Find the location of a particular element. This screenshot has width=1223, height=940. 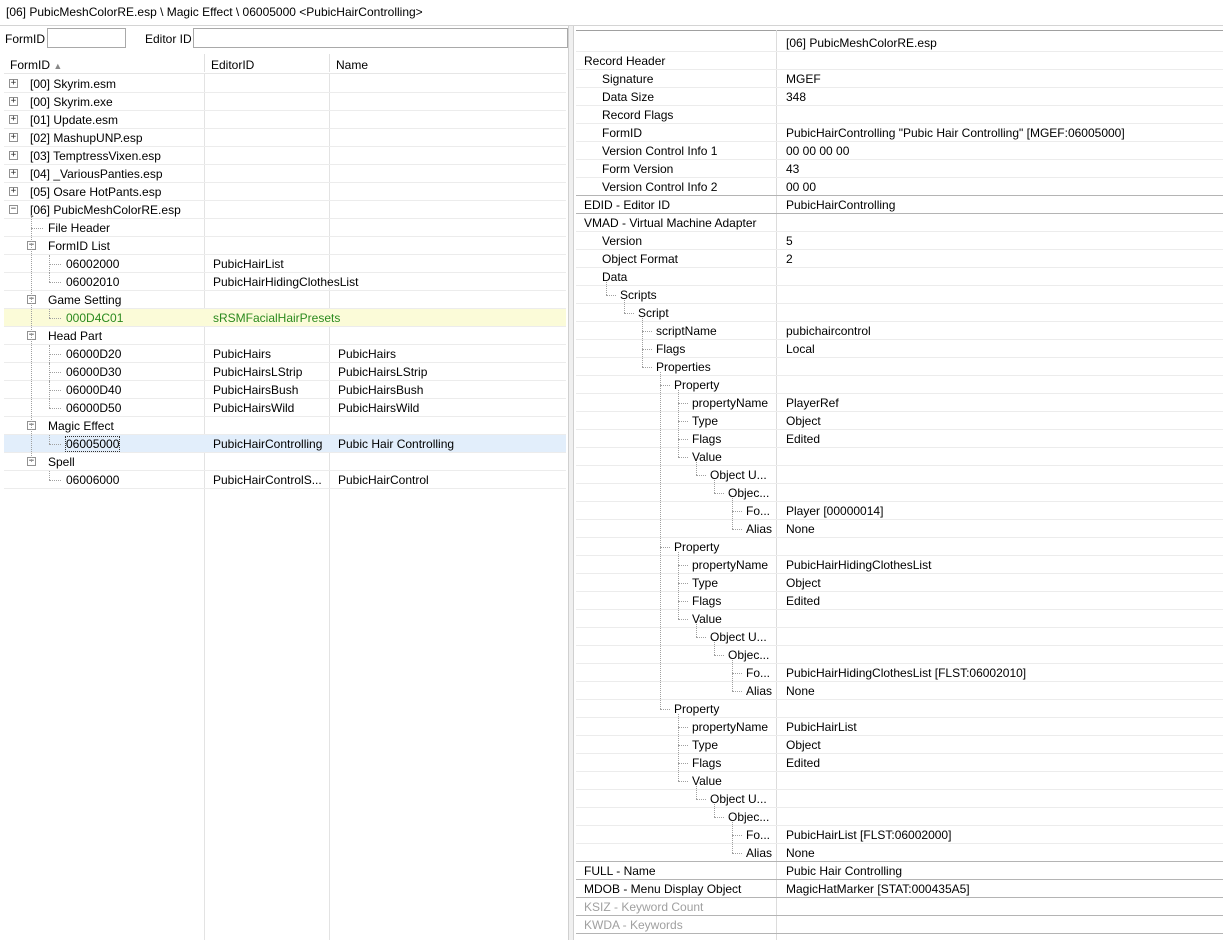

tree-row-file: + [04] _VariousPanties.esp is located at coordinates (285, 174).